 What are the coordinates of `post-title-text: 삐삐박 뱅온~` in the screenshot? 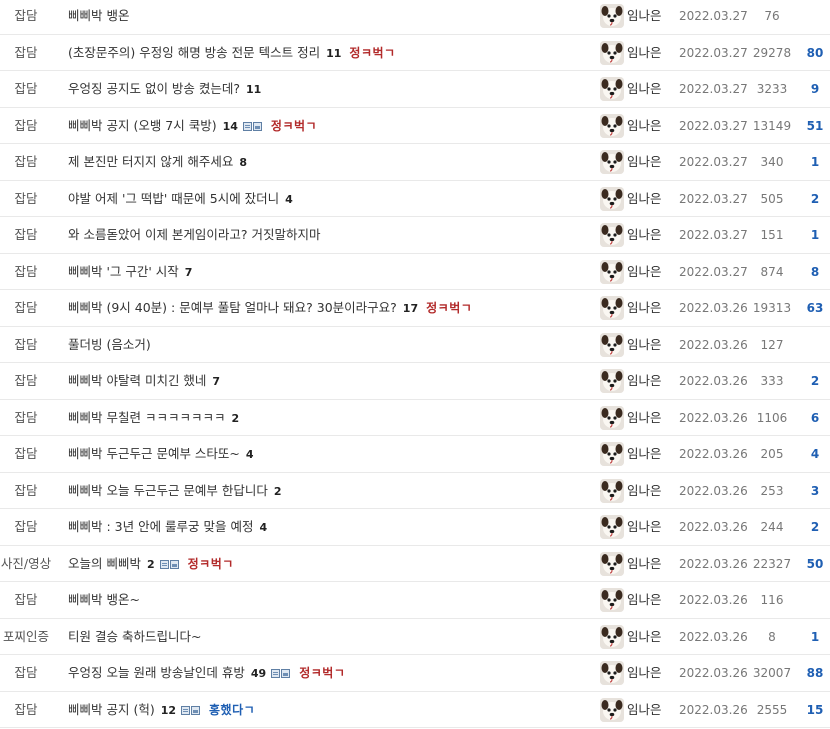 It's located at (104, 599).